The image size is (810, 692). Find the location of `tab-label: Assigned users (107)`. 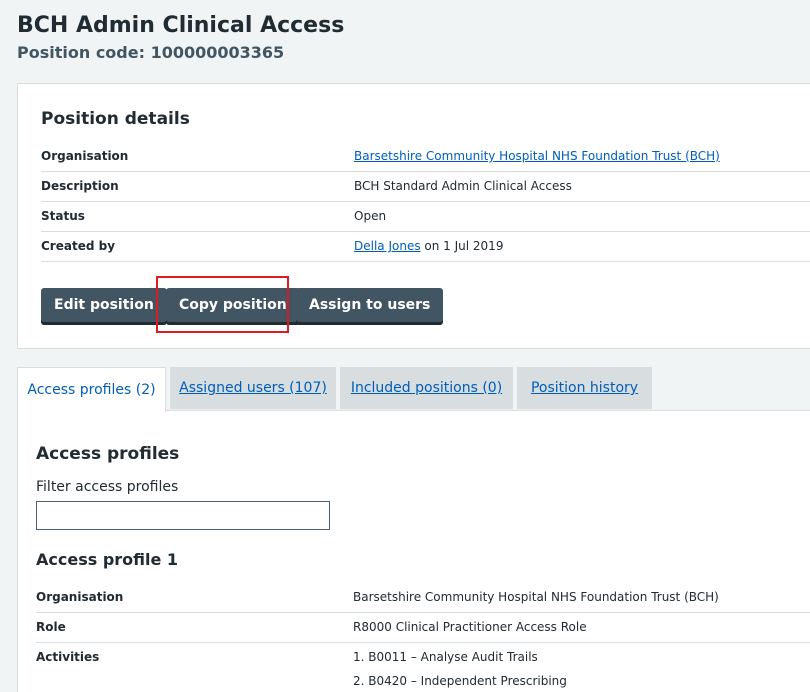

tab-label: Assigned users (107) is located at coordinates (253, 388).